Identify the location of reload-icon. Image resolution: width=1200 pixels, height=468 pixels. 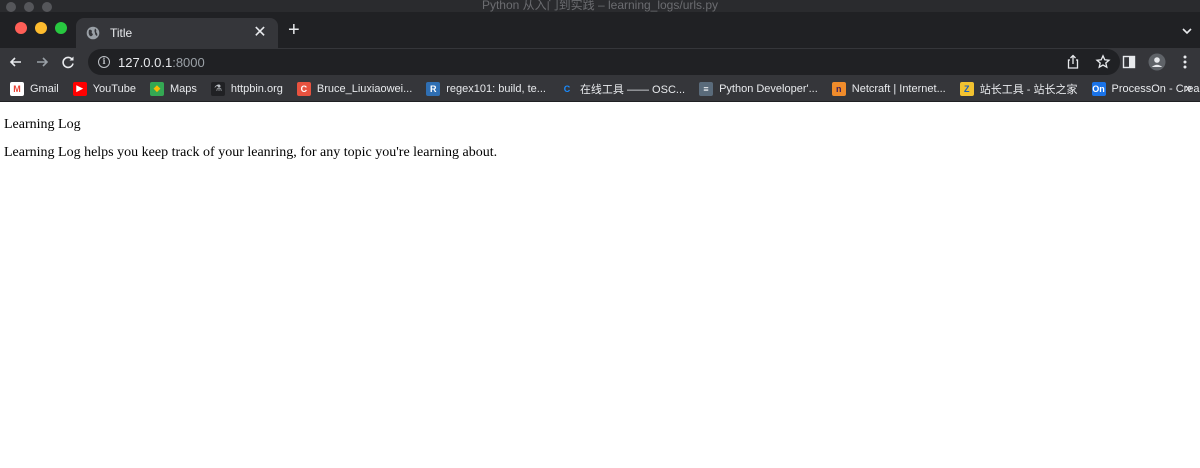
(68, 62).